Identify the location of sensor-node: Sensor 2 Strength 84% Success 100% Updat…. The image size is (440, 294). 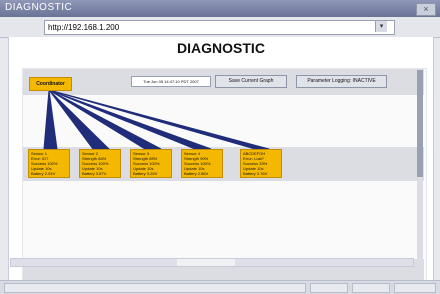
(100, 163).